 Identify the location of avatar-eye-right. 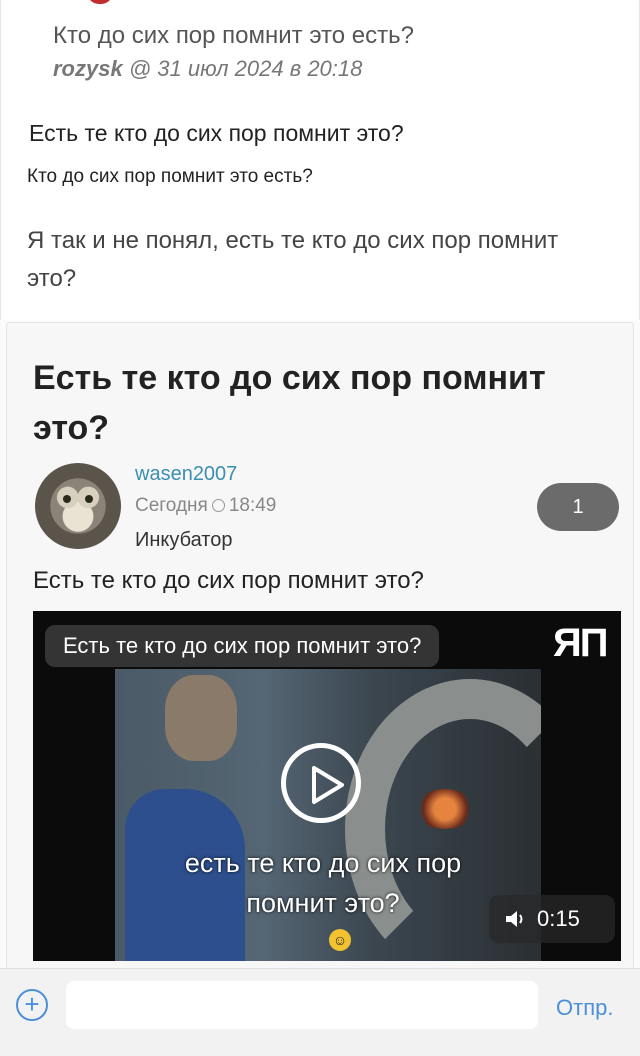
(89, 499).